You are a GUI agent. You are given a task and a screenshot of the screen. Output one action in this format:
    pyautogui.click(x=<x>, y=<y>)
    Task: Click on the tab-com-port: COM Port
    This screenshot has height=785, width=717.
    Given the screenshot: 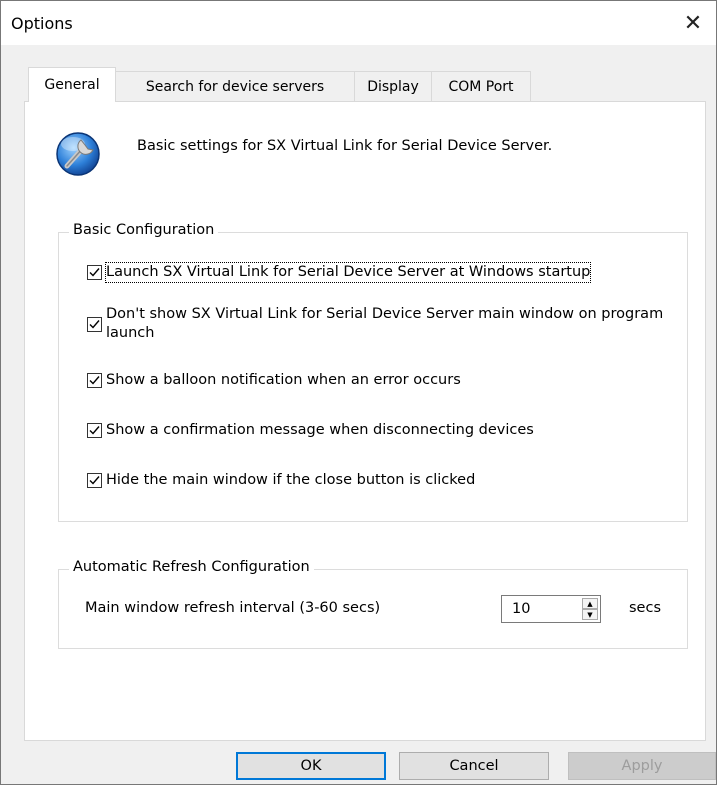 What is the action you would take?
    pyautogui.click(x=481, y=86)
    